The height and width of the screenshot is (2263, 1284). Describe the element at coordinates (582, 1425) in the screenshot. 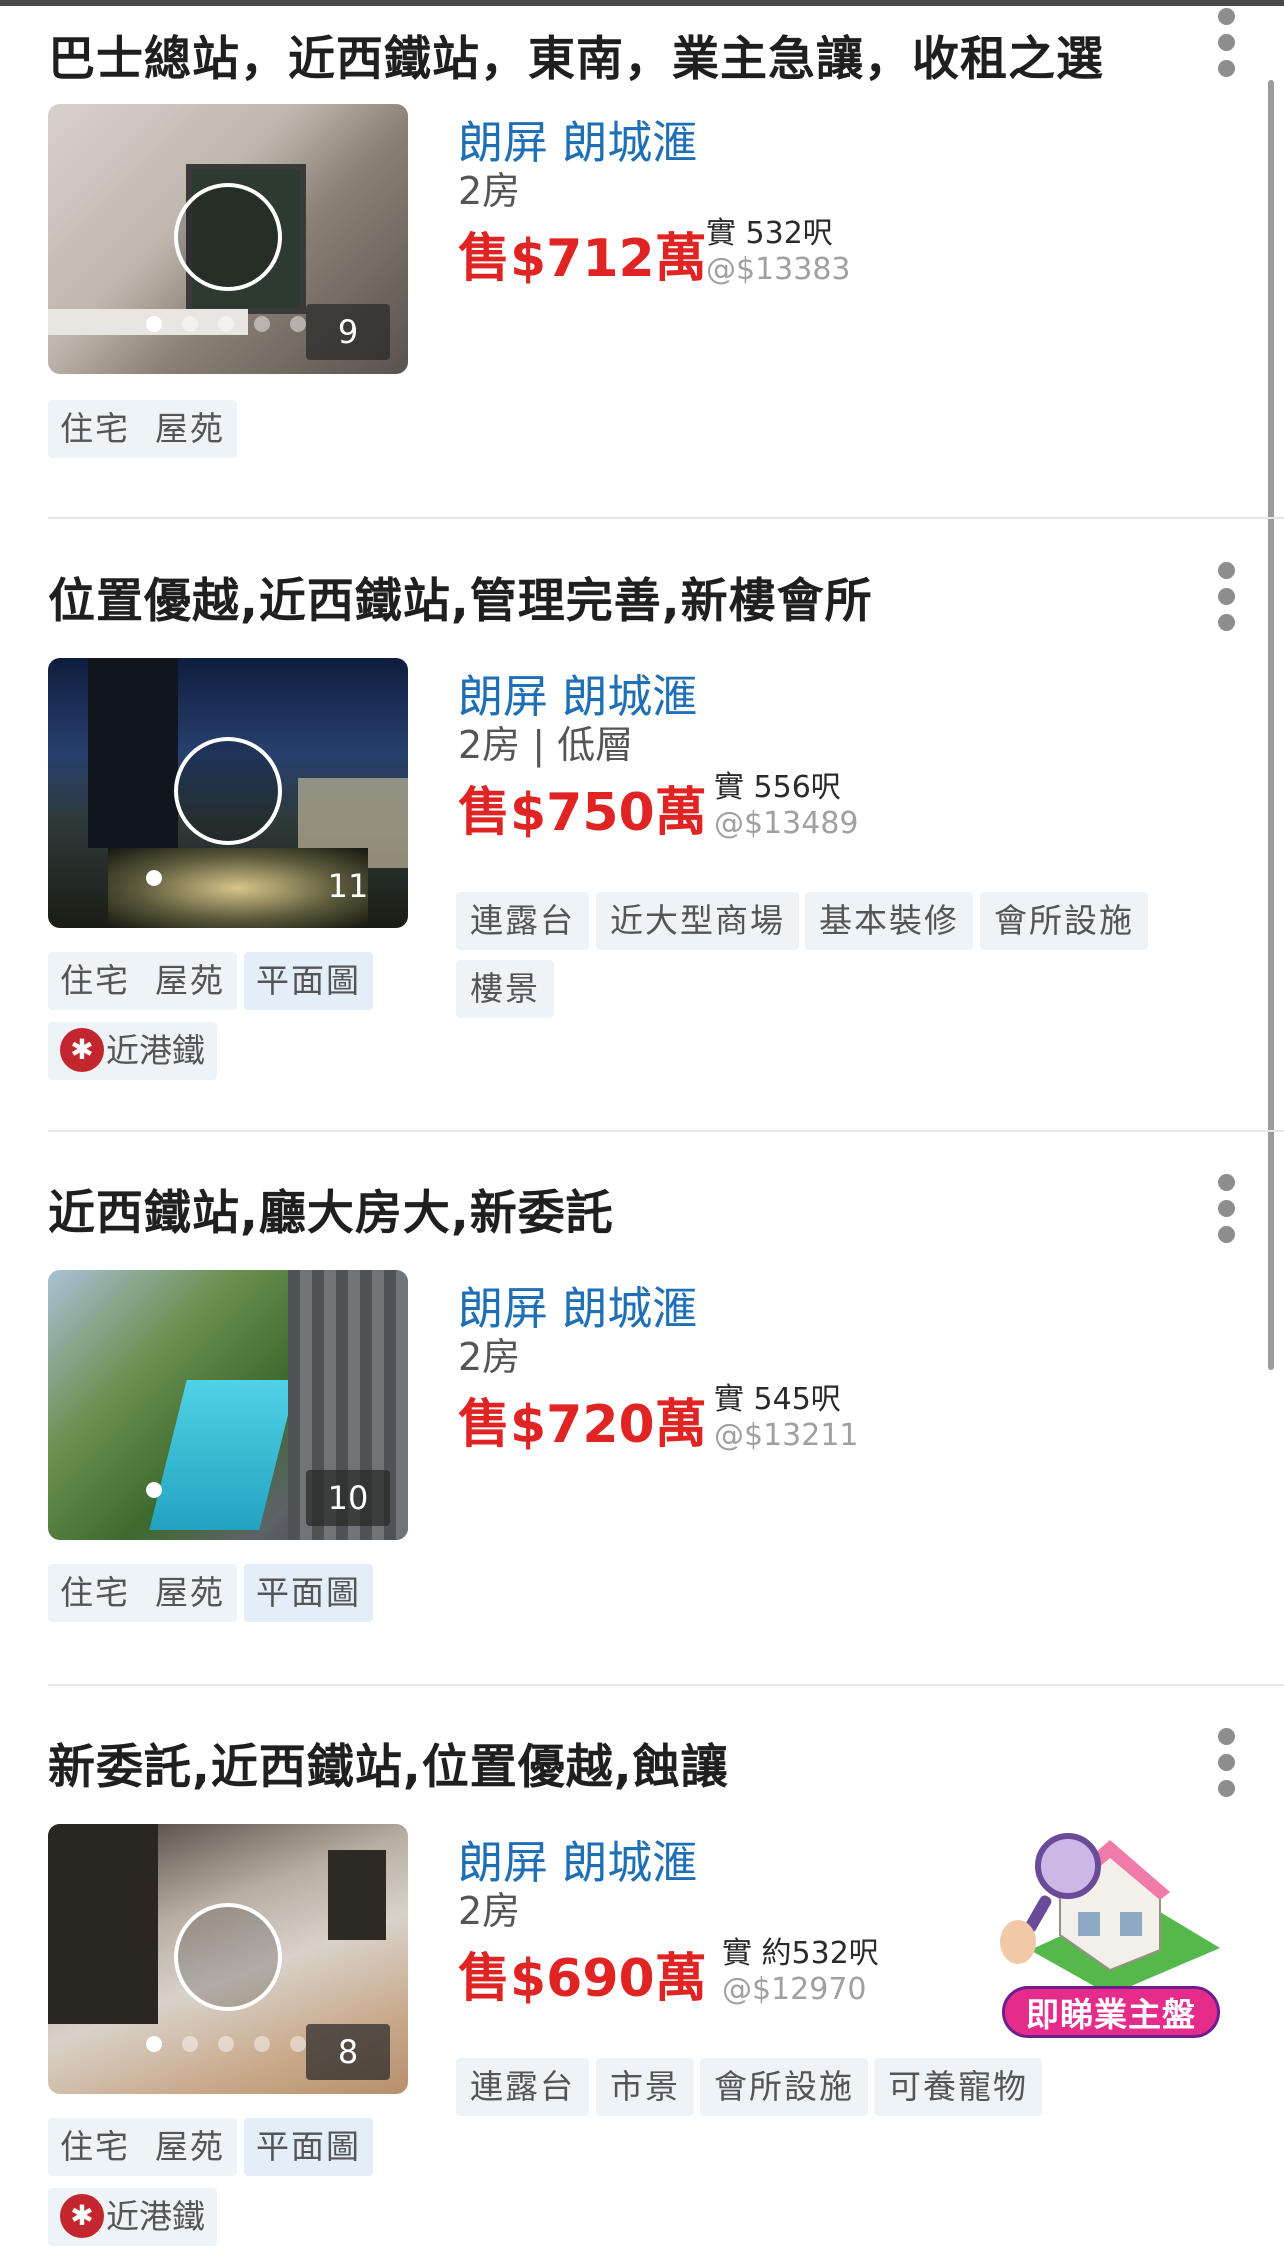

I see `sale-price: 售$720萬` at that location.